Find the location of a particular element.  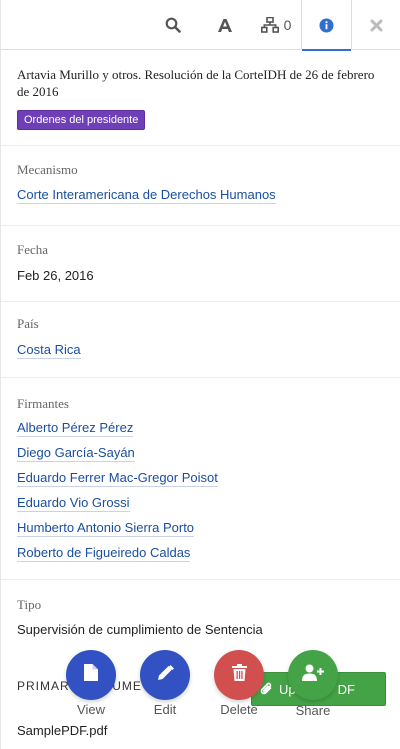

font-icon is located at coordinates (225, 25).